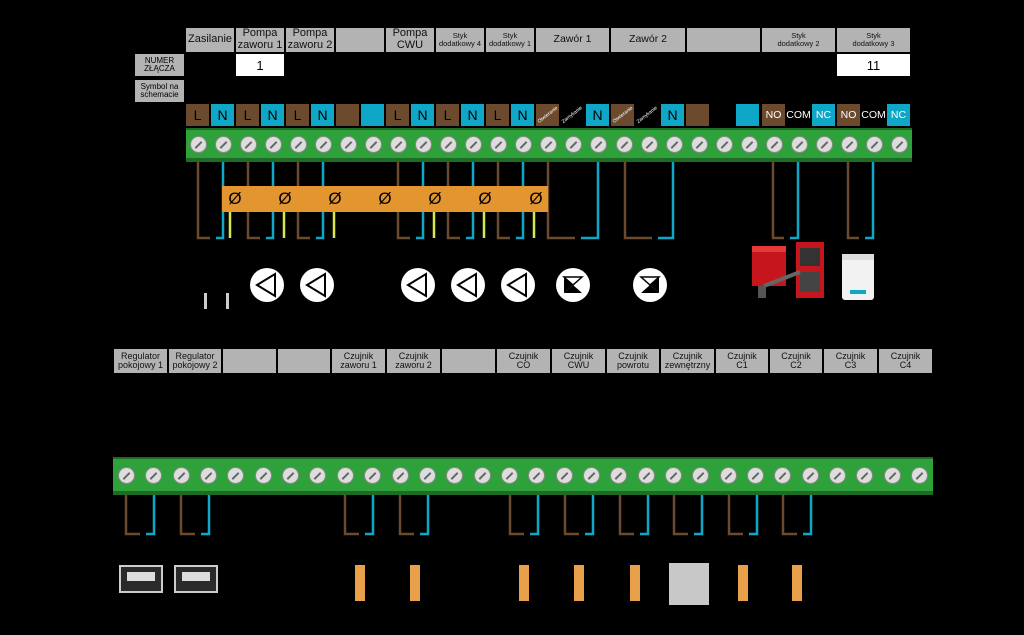  Describe the element at coordinates (796, 361) in the screenshot. I see `header-czujnik-c2: Czujnik C2` at that location.